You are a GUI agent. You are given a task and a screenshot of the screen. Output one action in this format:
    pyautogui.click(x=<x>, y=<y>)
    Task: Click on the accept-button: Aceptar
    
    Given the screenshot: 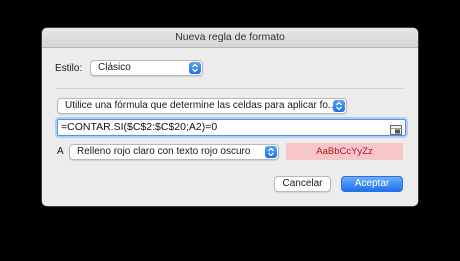 What is the action you would take?
    pyautogui.click(x=372, y=184)
    